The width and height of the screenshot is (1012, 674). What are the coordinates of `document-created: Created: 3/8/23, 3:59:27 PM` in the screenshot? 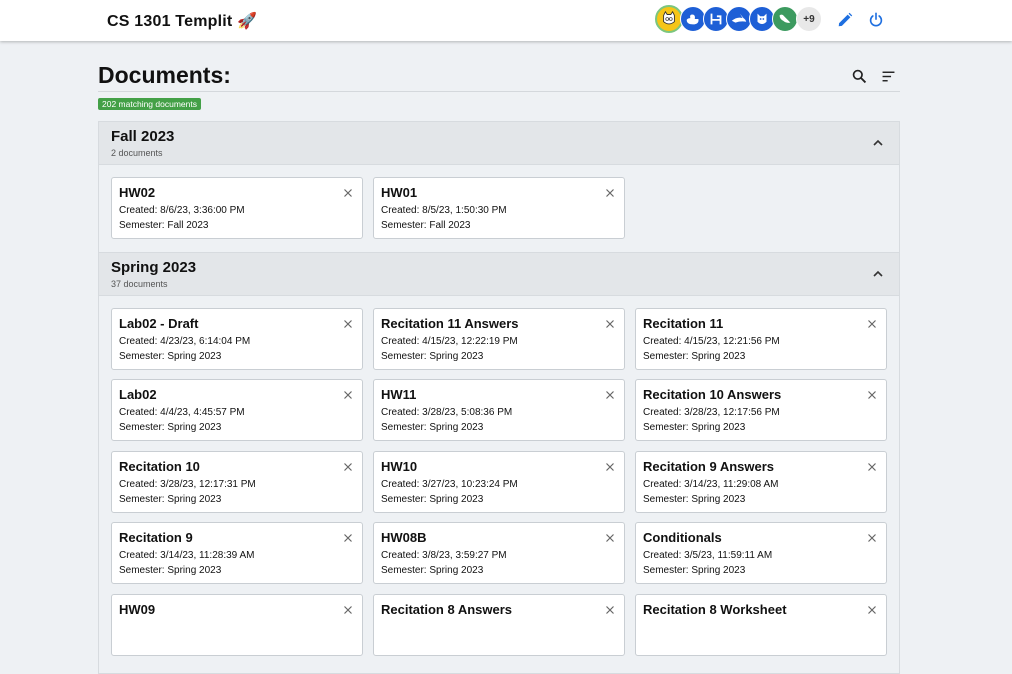 It's located at (444, 555).